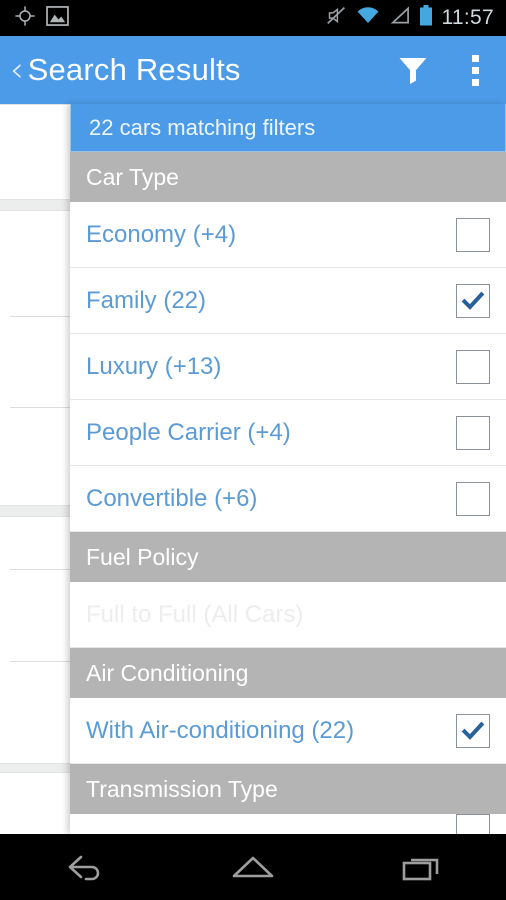 Image resolution: width=506 pixels, height=900 pixels. Describe the element at coordinates (195, 614) in the screenshot. I see `filter-option-label: Full to Full (All Cars)` at that location.